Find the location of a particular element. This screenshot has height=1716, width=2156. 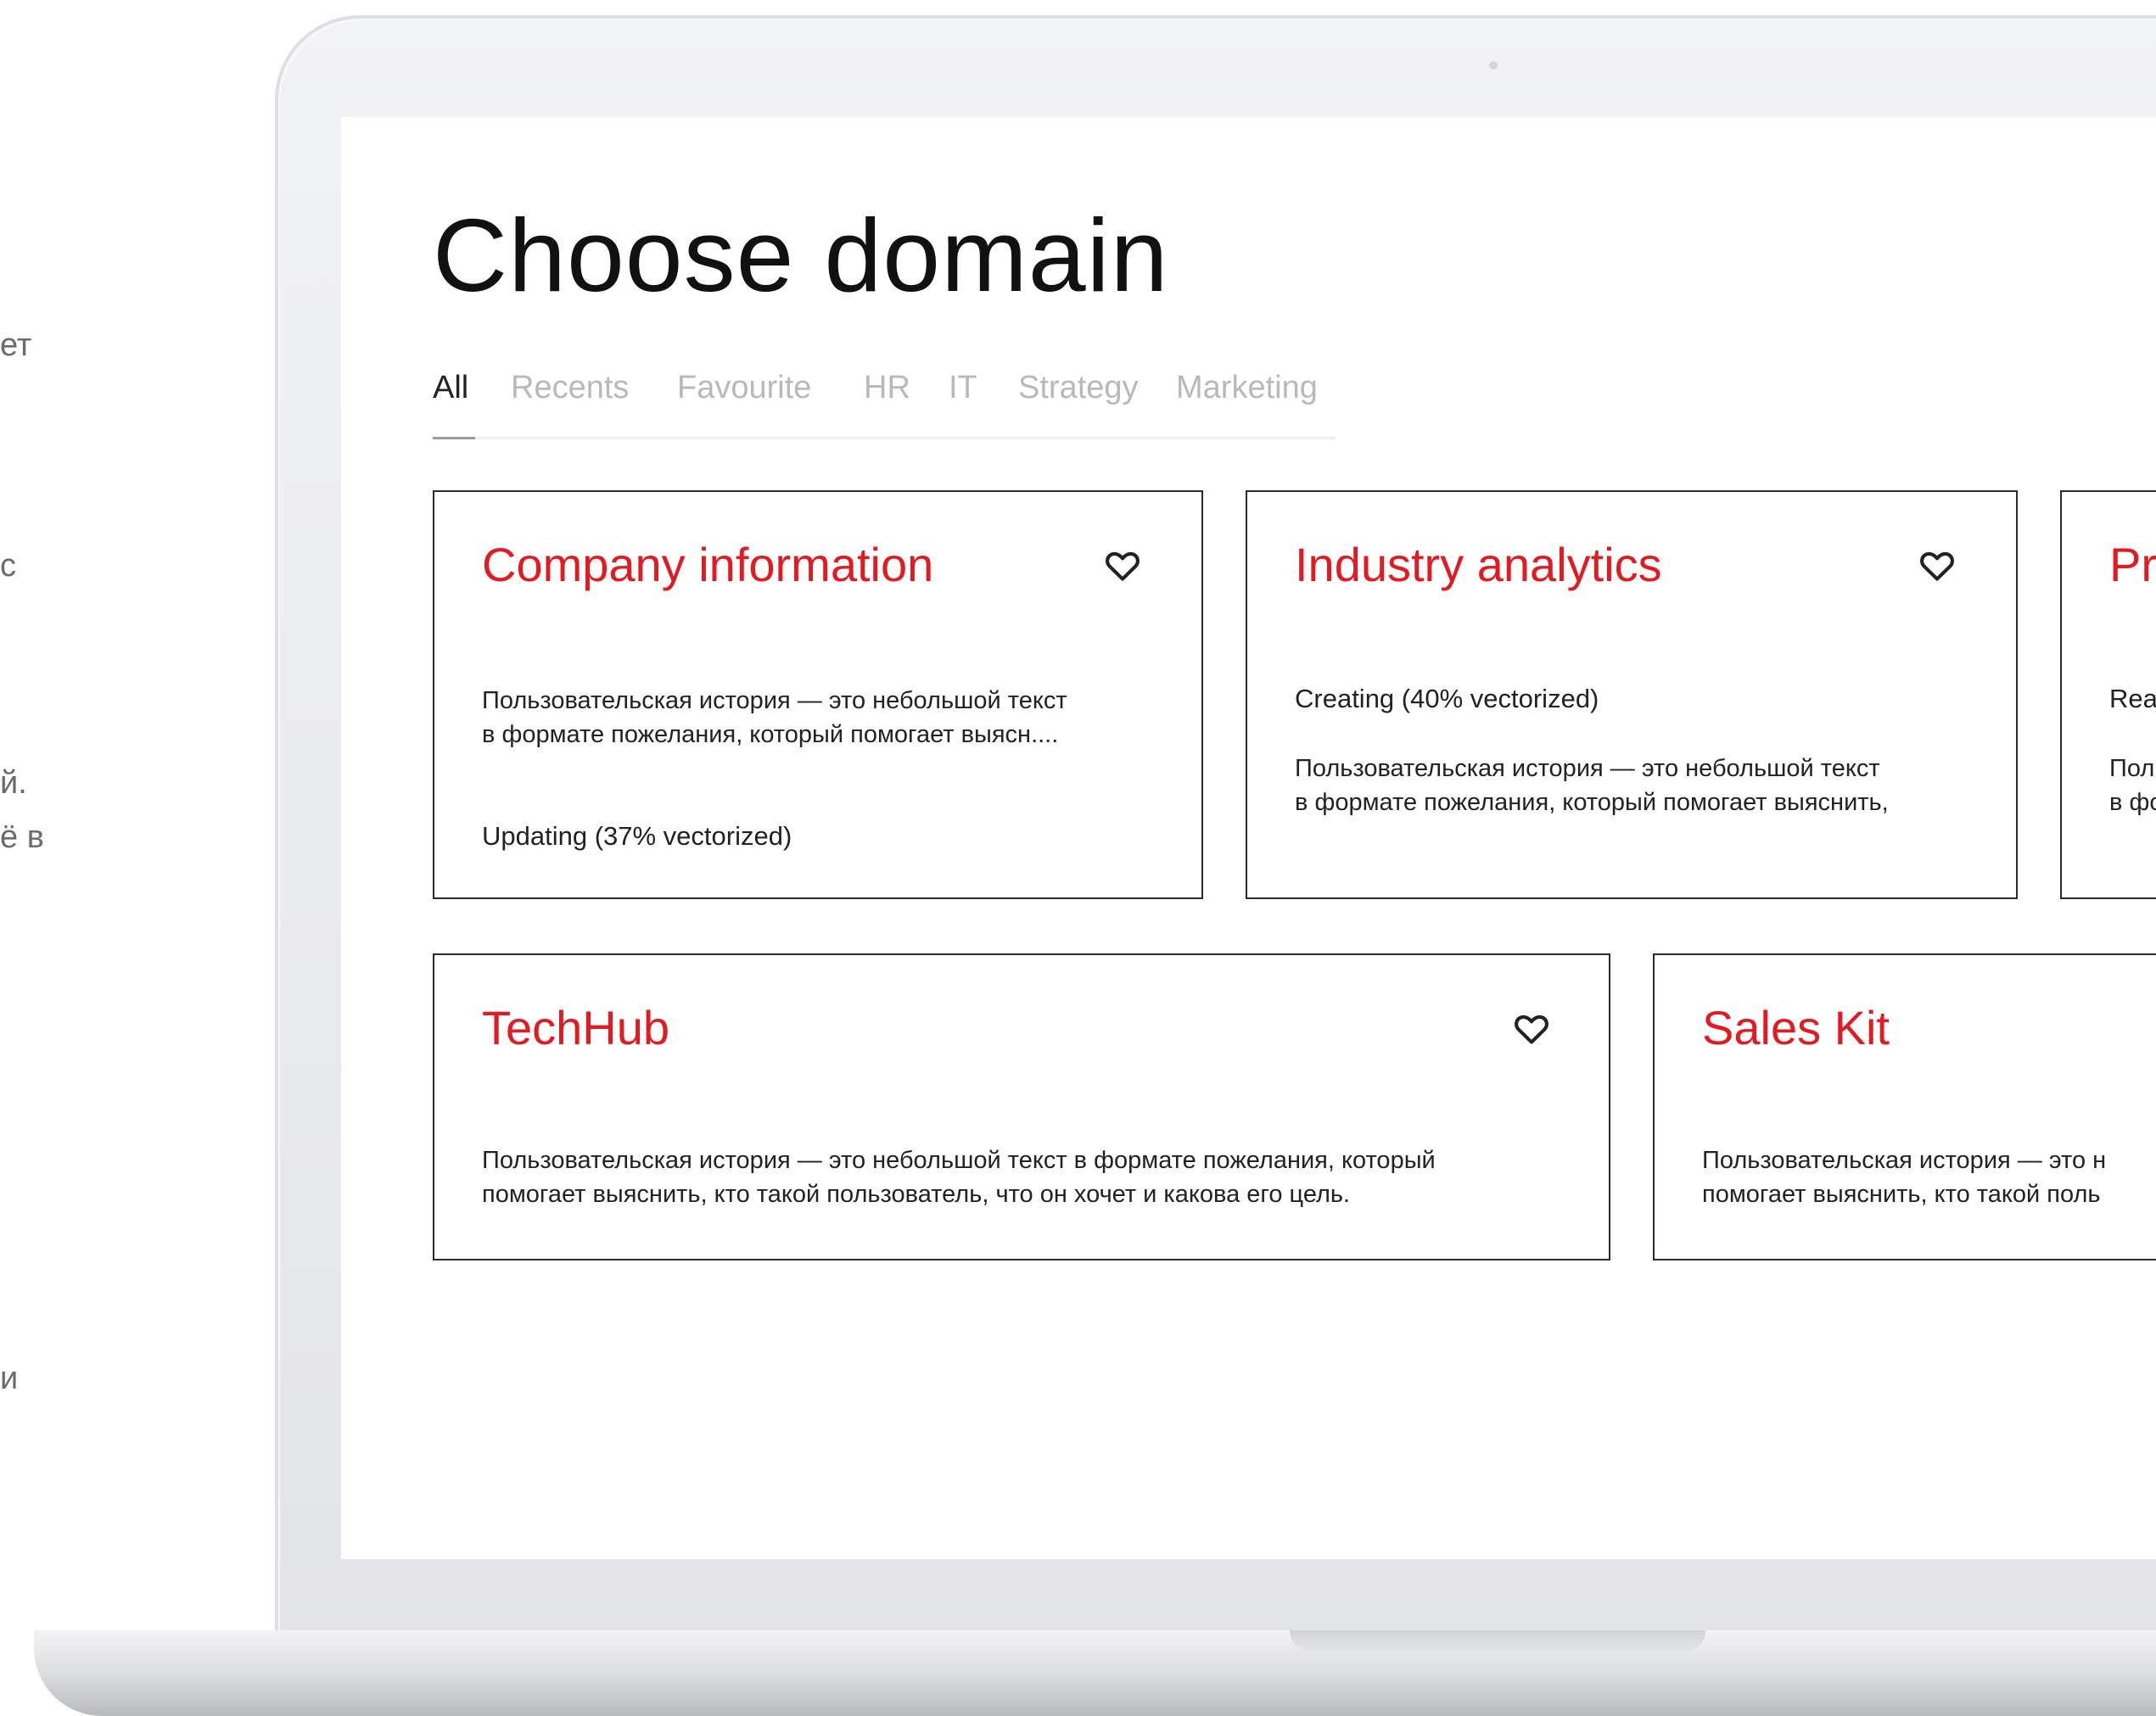

page-title: Choose domain is located at coordinates (801, 255).